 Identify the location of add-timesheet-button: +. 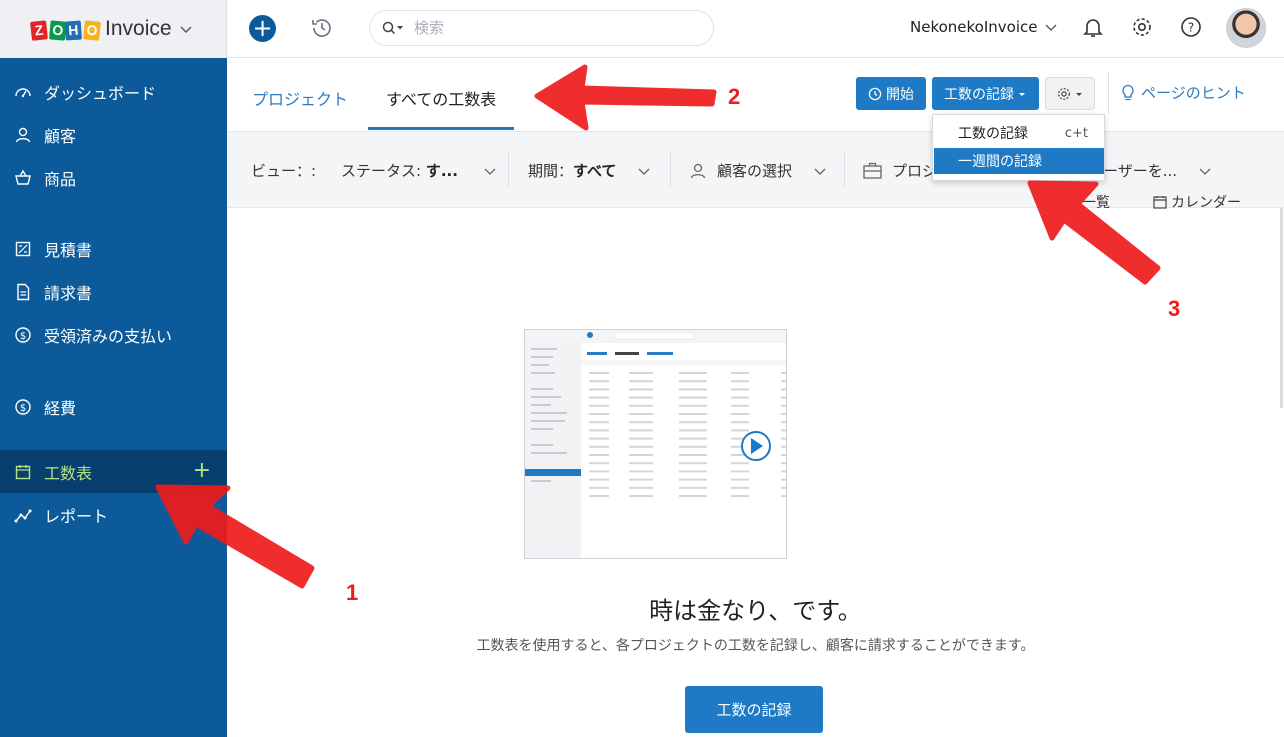
(202, 471).